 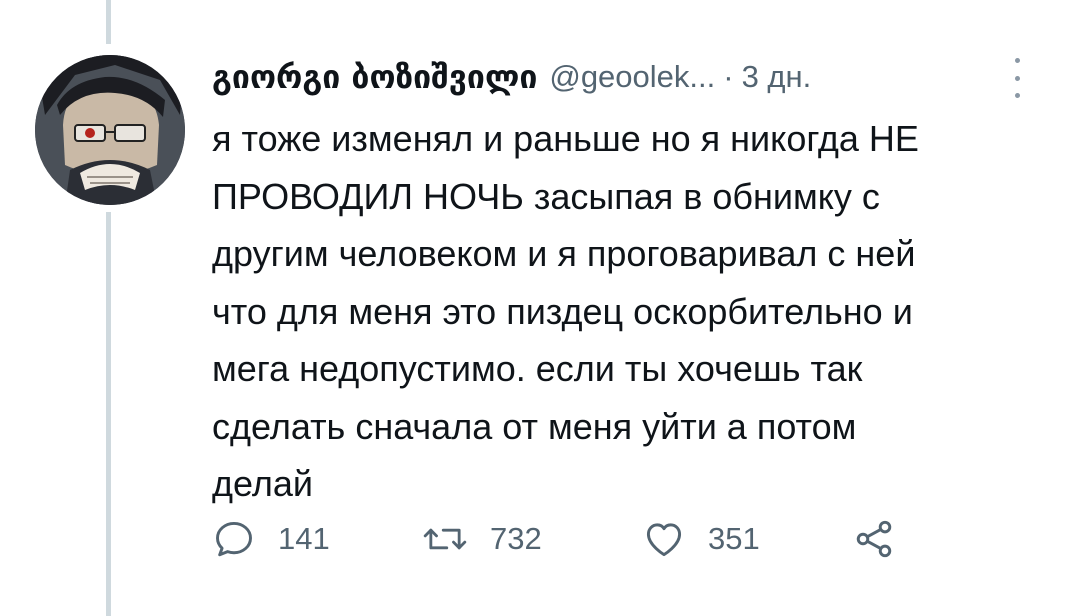 What do you see at coordinates (1017, 78) in the screenshot?
I see `more-icon` at bounding box center [1017, 78].